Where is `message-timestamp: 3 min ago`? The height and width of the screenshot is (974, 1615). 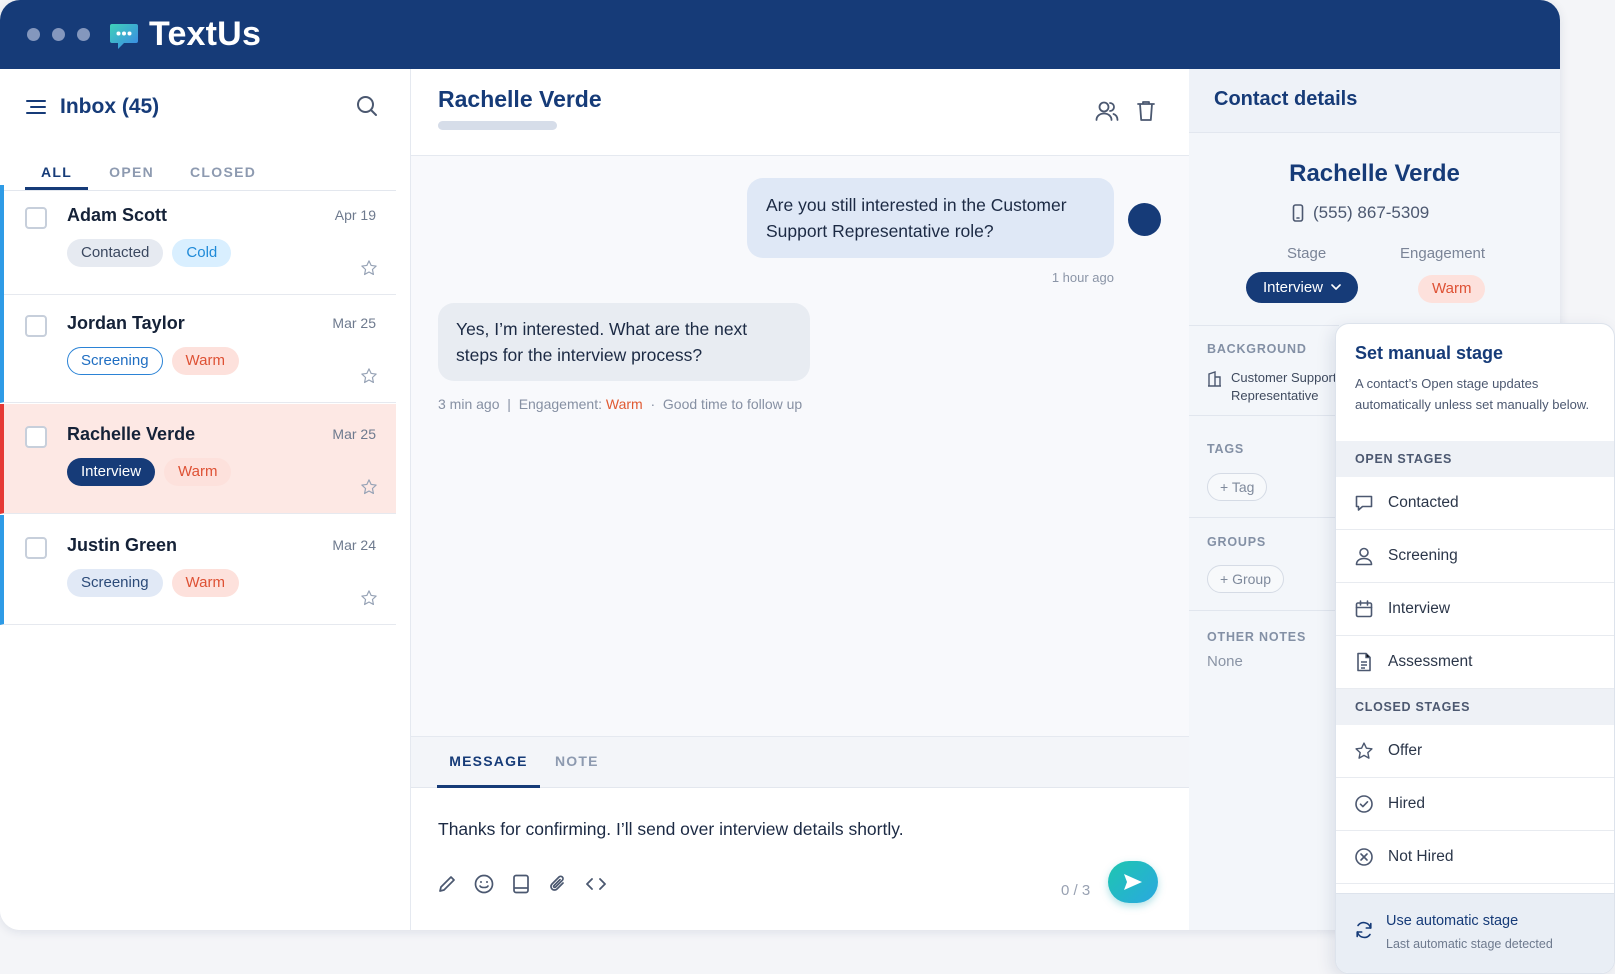
message-timestamp: 3 min ago is located at coordinates (469, 404).